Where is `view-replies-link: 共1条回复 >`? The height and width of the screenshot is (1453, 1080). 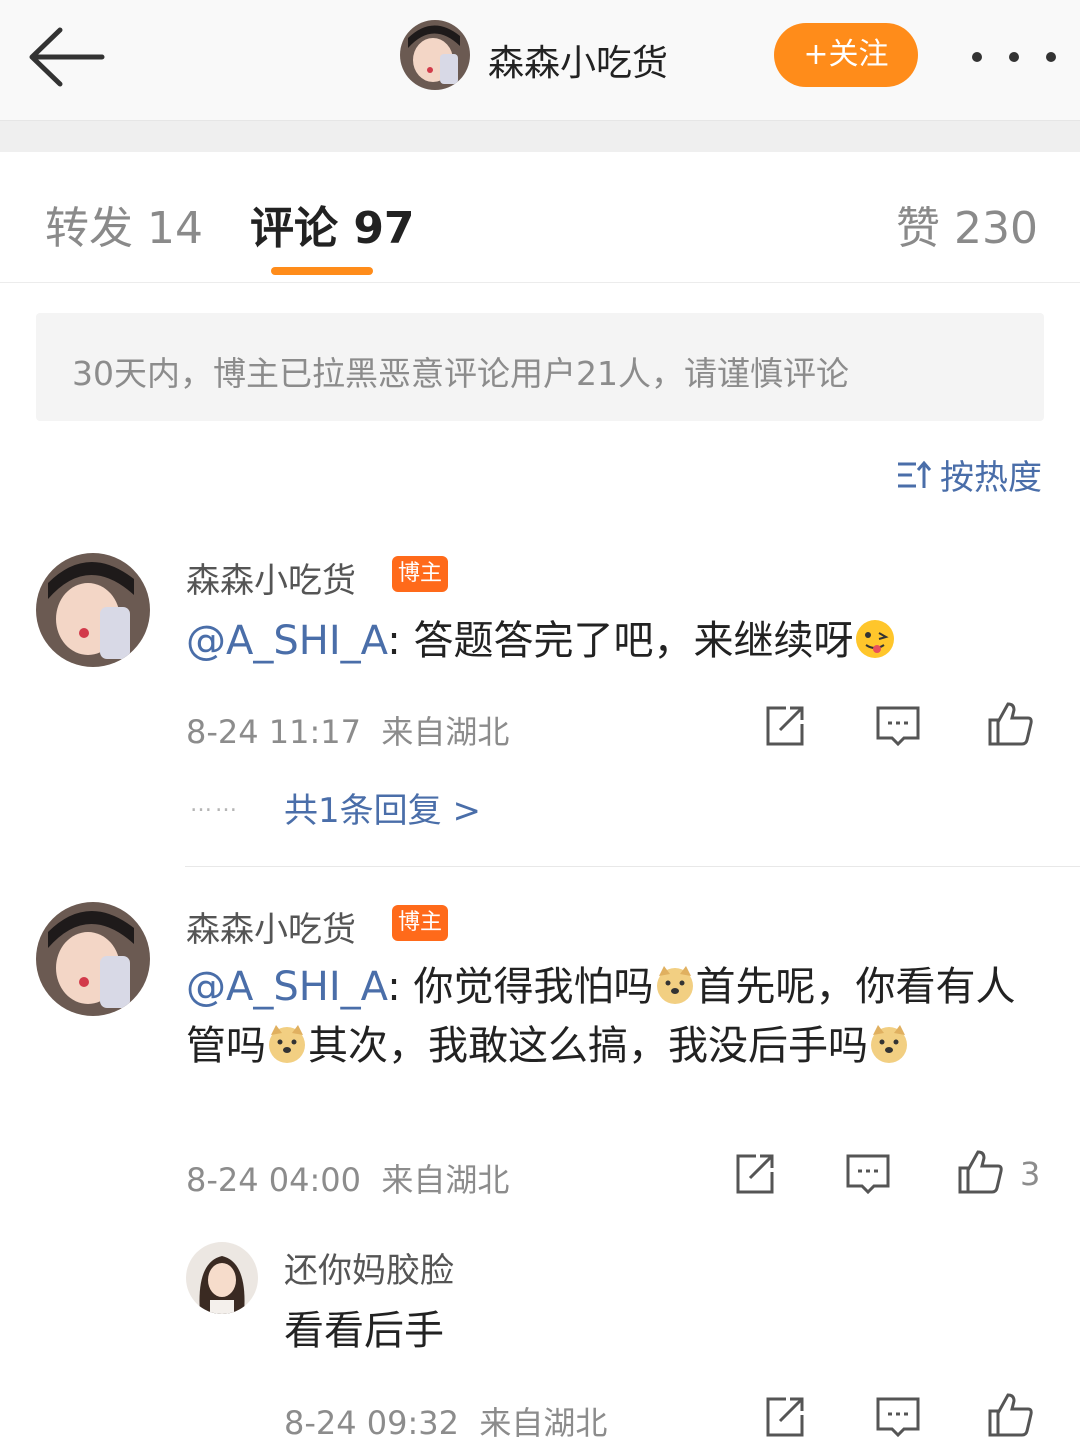
view-replies-link: 共1条回复 > is located at coordinates (382, 807).